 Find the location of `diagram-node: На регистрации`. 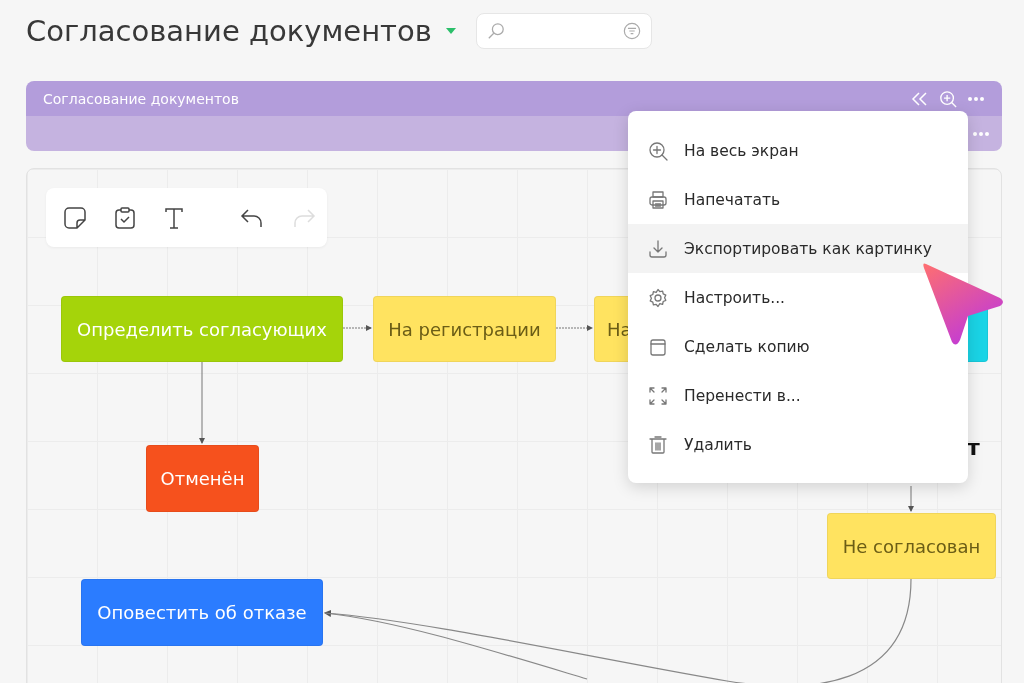

diagram-node: На регистрации is located at coordinates (464, 329).